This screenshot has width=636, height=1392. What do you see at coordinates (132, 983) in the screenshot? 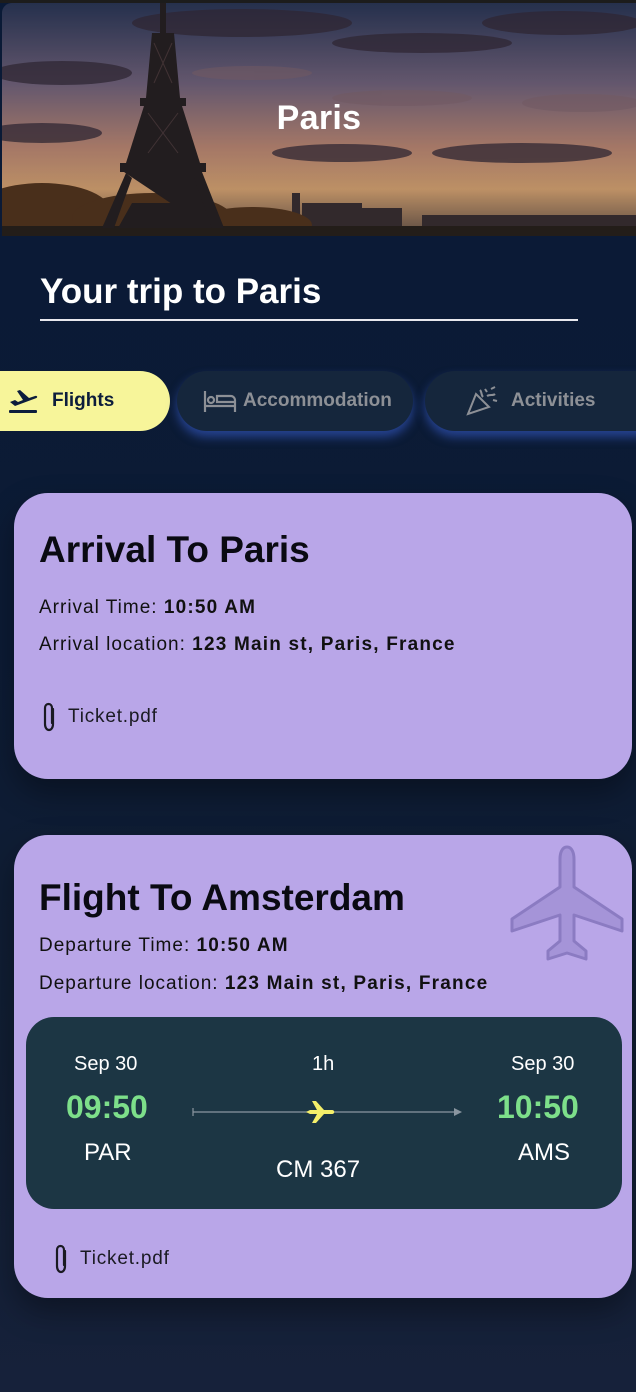
I see `departure-location-label: Departure location:` at bounding box center [132, 983].